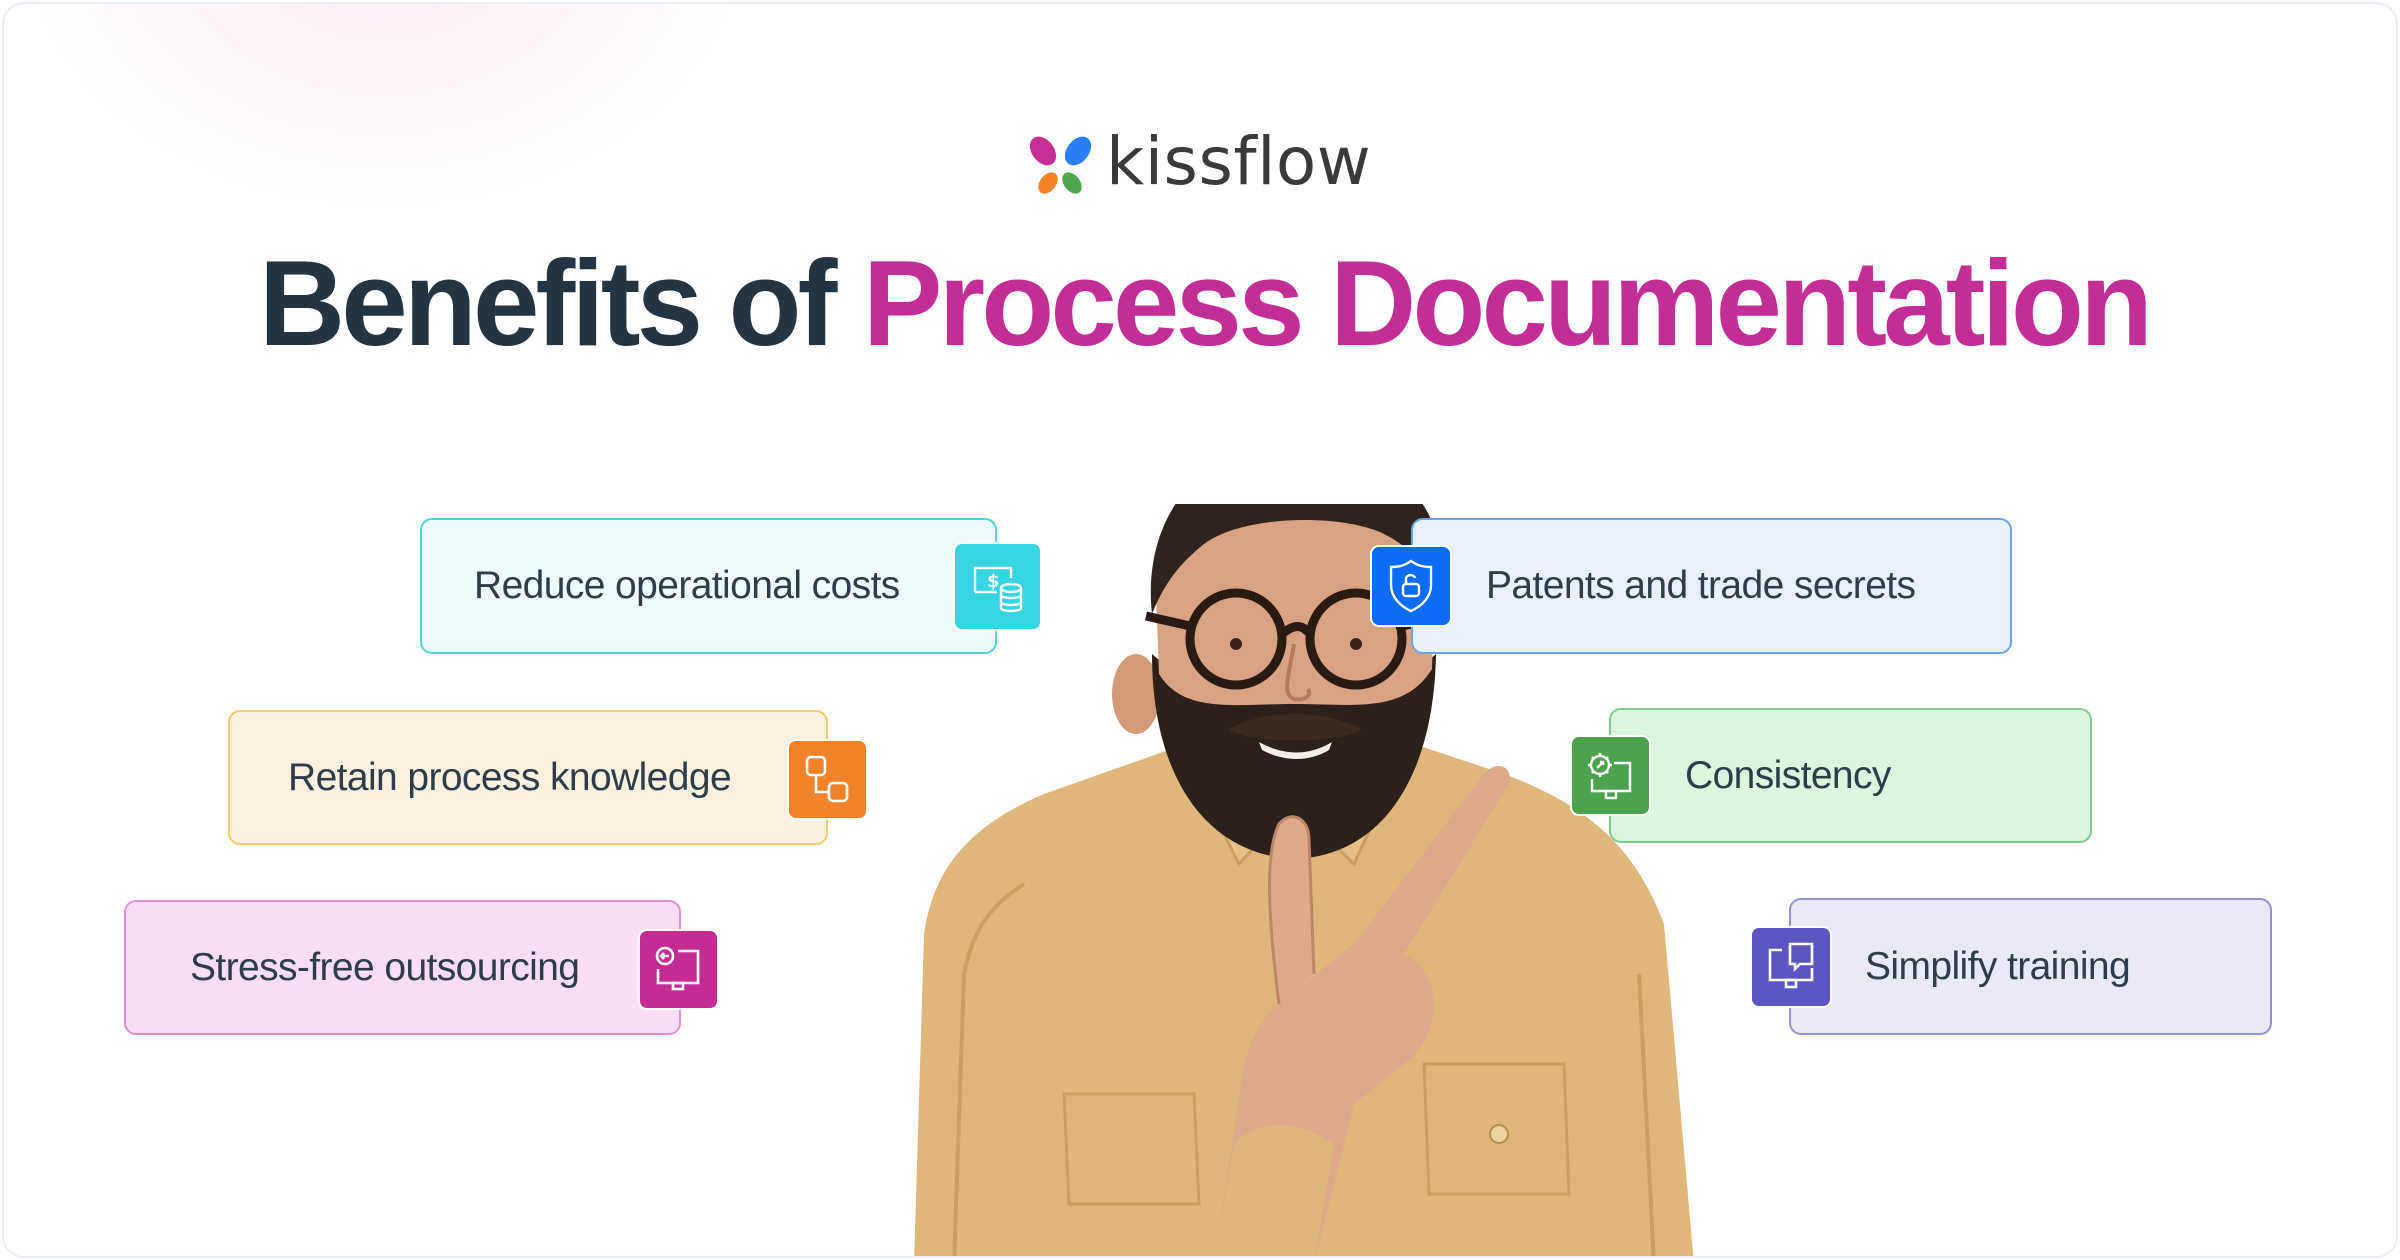 The image size is (2400, 1260). I want to click on background-glow, so click(384, 104).